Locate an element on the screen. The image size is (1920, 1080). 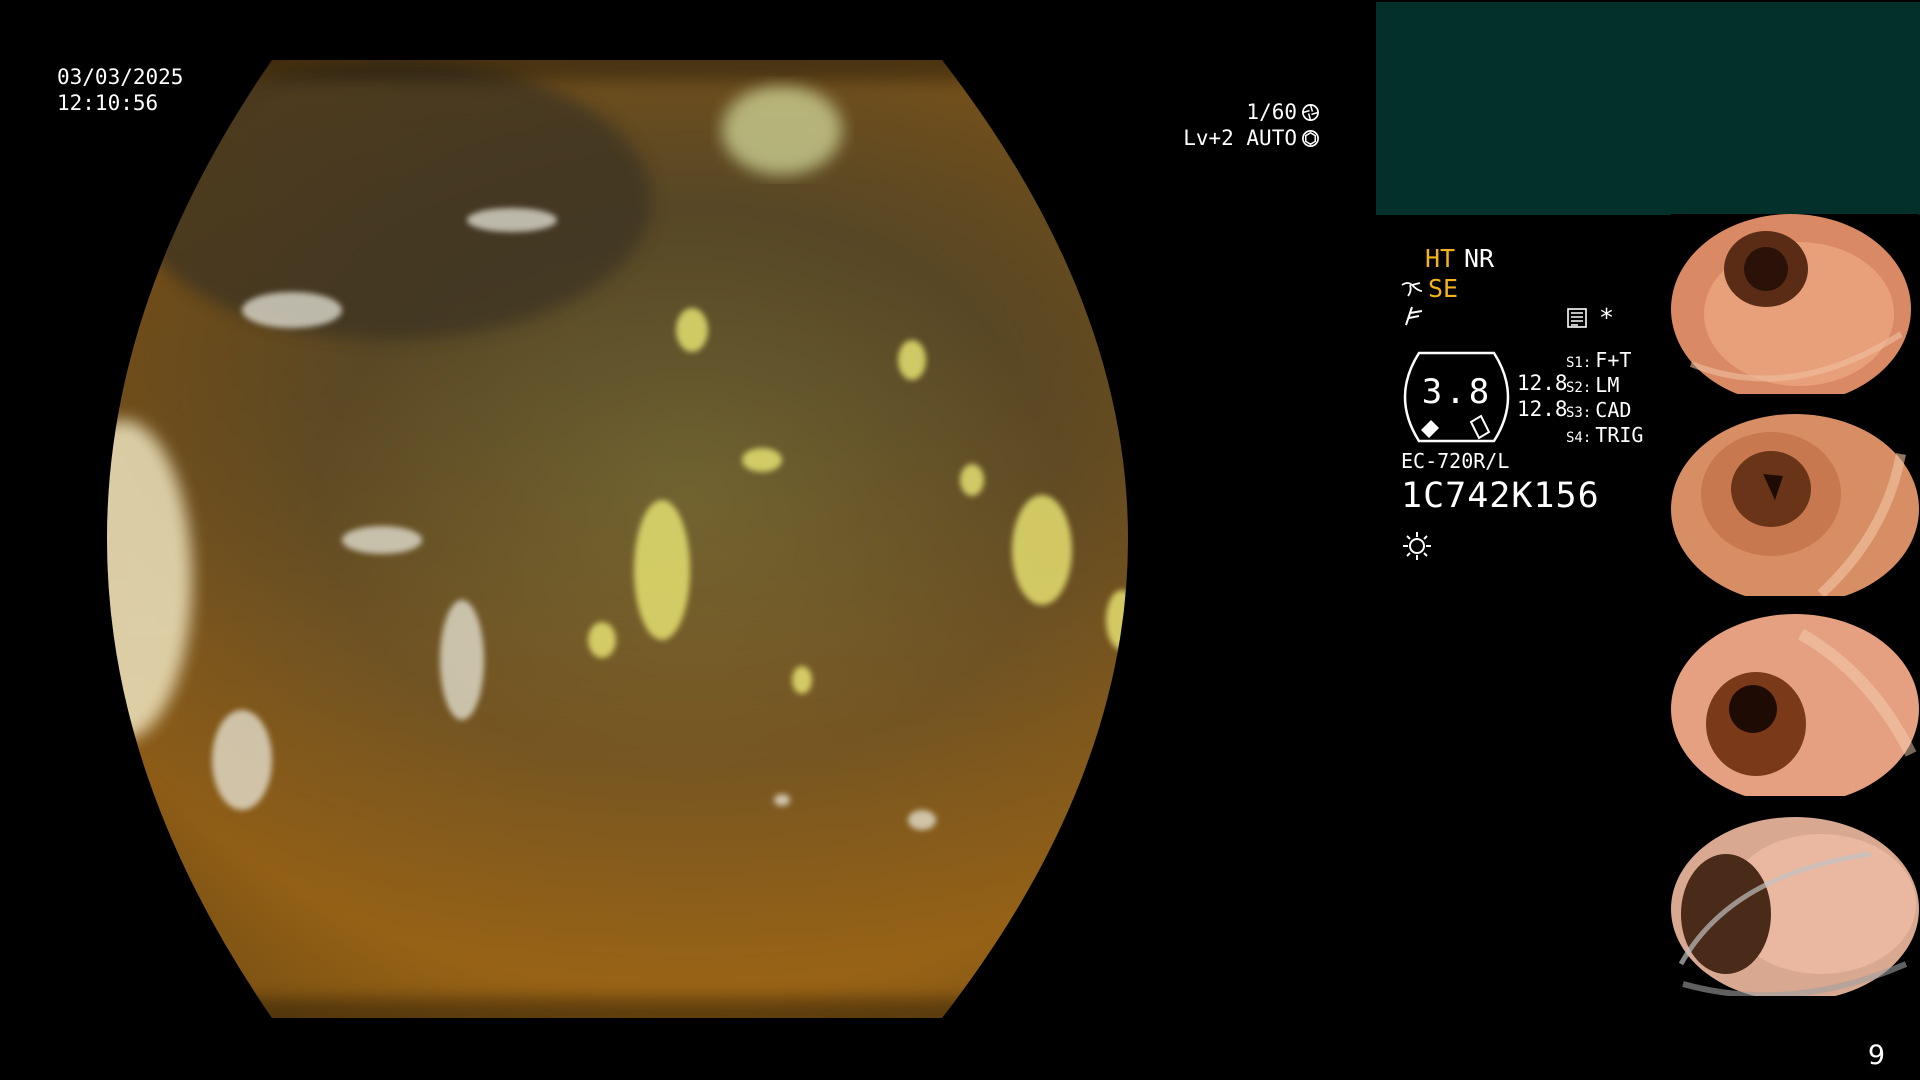
exposure-readout: 1/60 Lv+2 AUTO is located at coordinates (1251, 125).